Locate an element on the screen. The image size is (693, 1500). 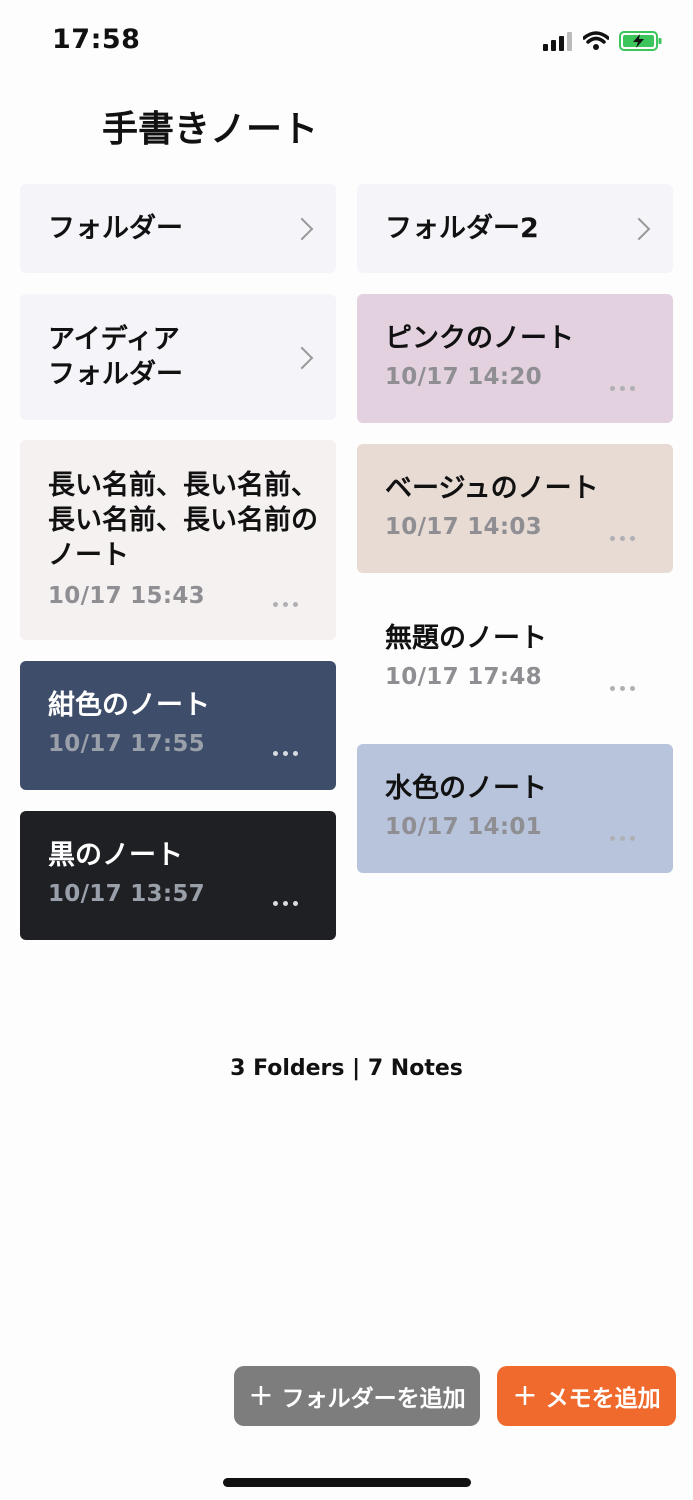
folder-label: フォルダー is located at coordinates (115, 228).